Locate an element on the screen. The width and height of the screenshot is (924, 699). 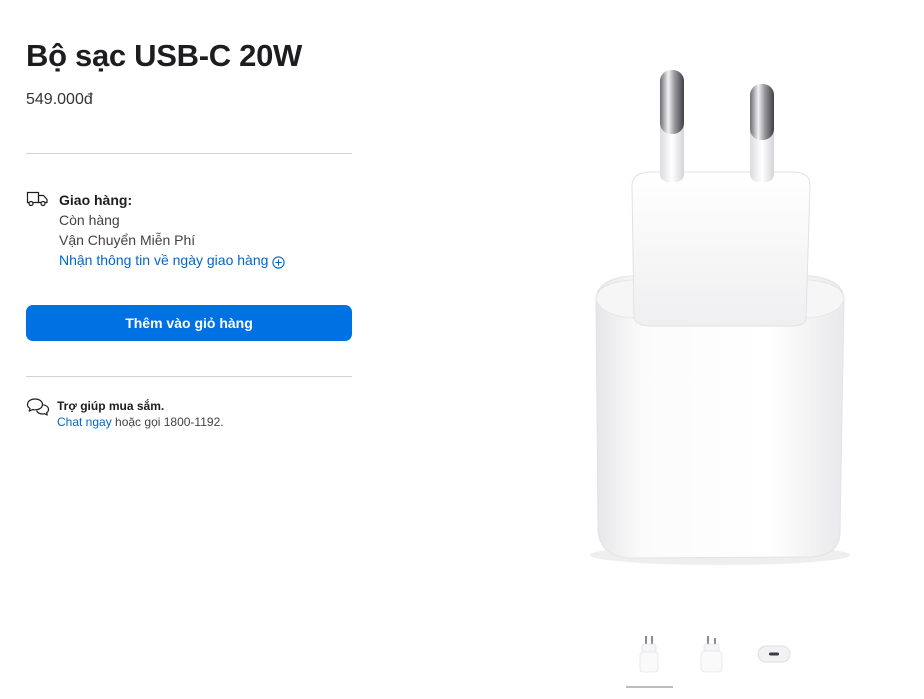
help-heading: Trợ giúp mua sắm. is located at coordinates (111, 406).